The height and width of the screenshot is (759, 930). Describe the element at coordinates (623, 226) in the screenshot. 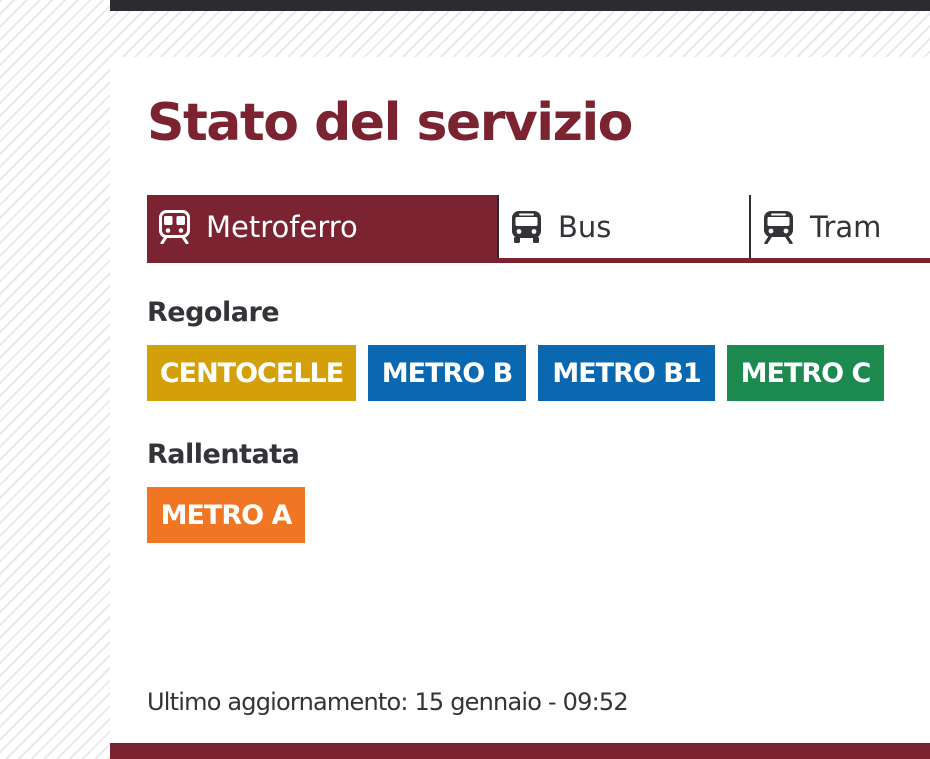

I see `tab-bus: Bus` at that location.